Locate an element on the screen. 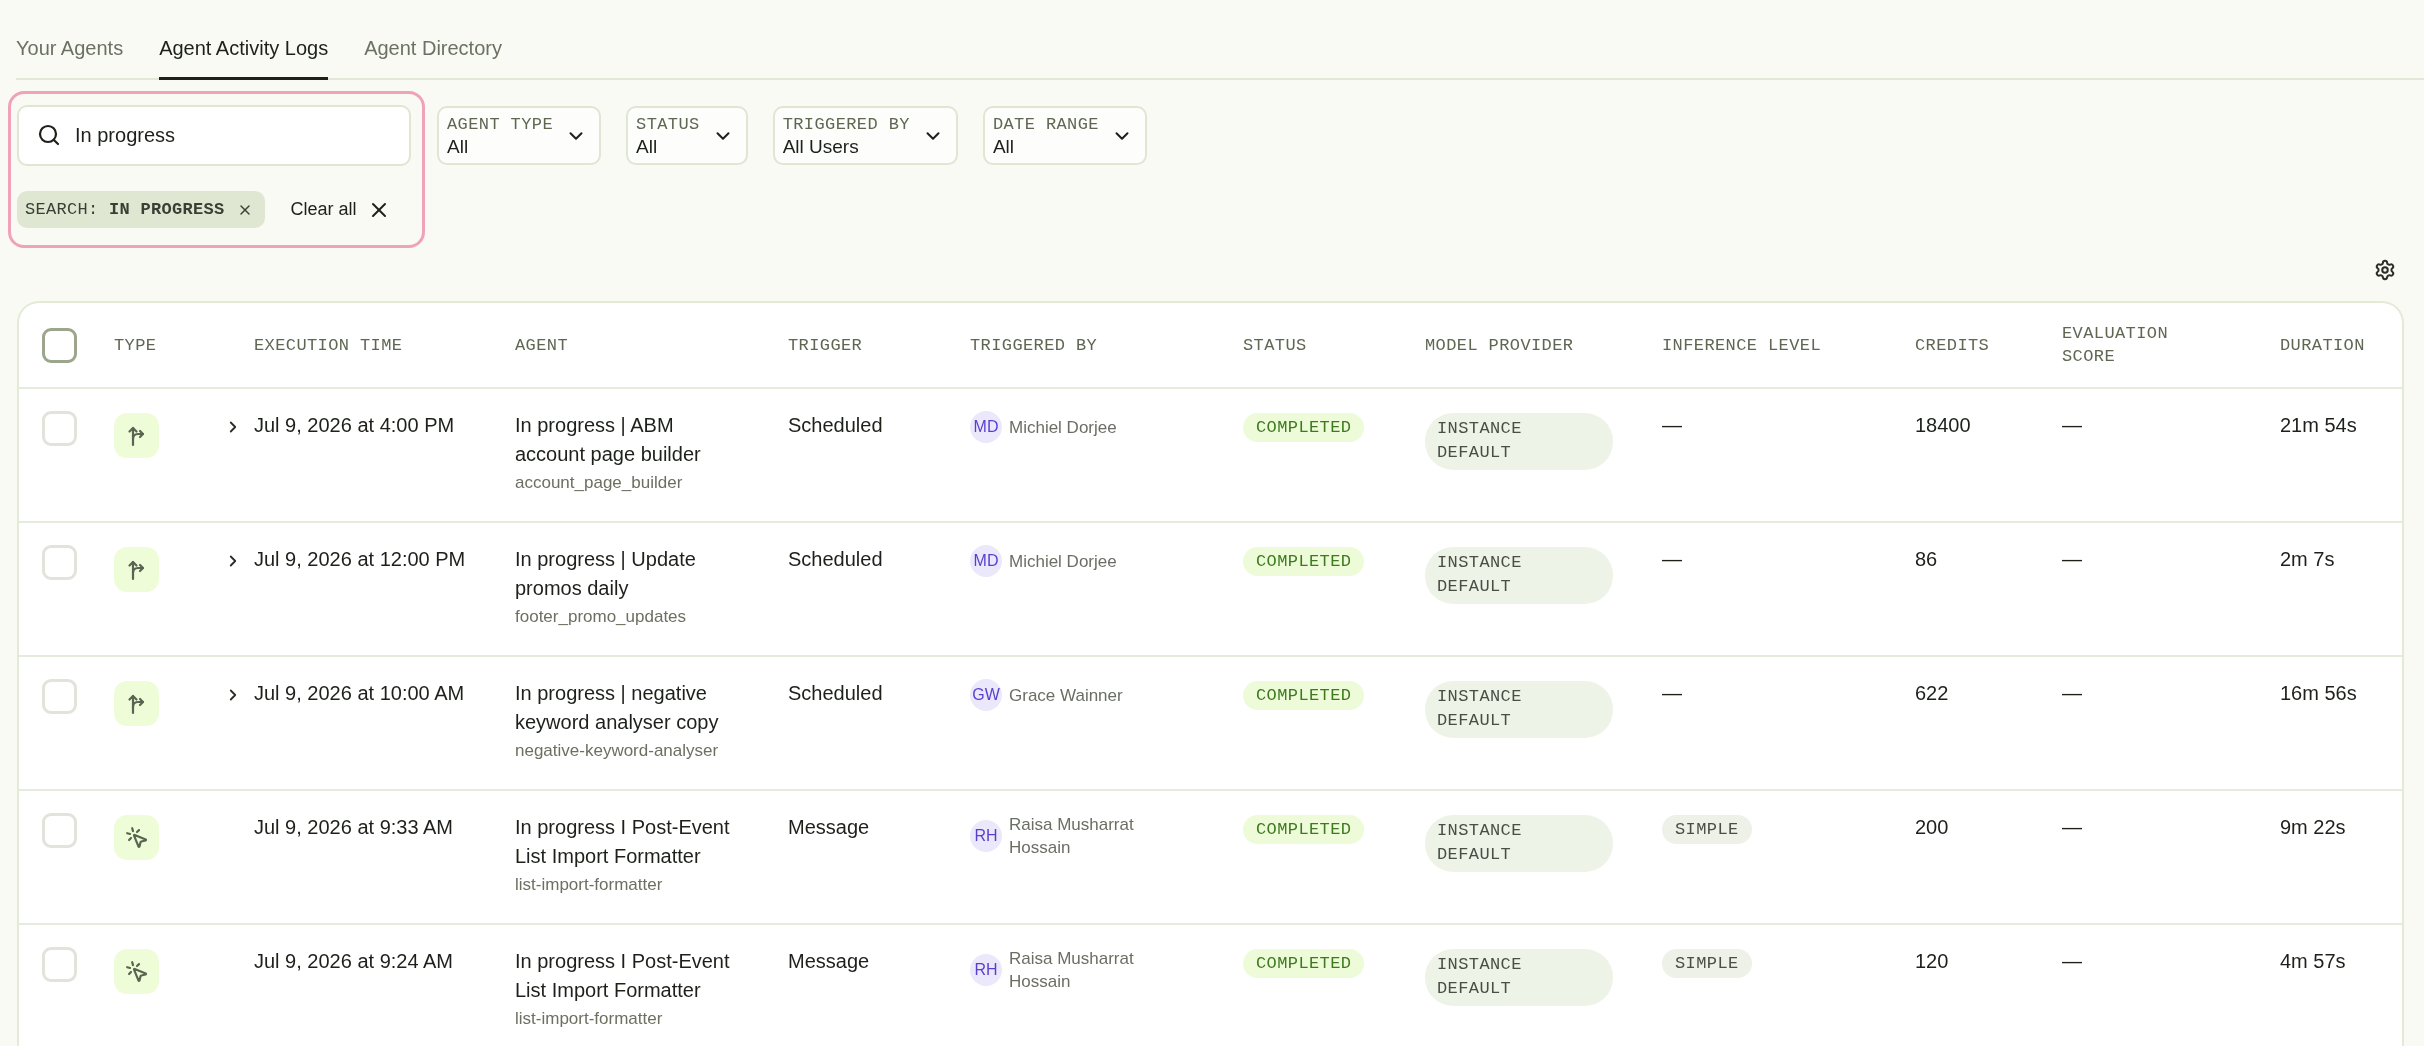  credits-value: 622 is located at coordinates (1932, 693).